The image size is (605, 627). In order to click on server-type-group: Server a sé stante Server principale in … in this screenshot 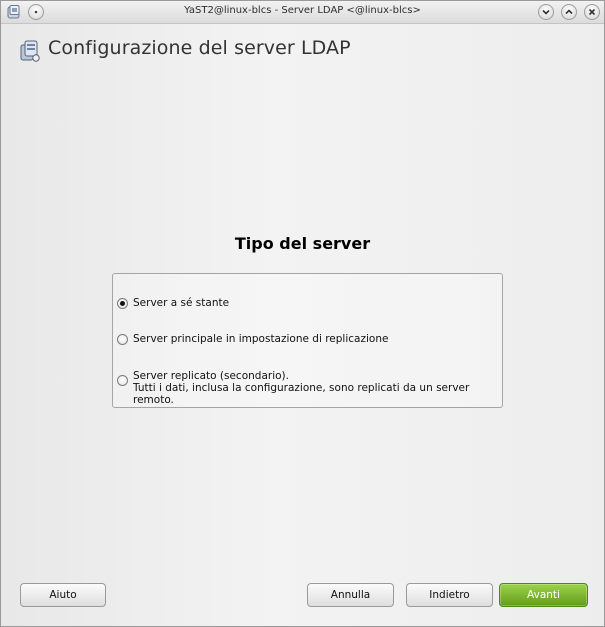, I will do `click(307, 340)`.